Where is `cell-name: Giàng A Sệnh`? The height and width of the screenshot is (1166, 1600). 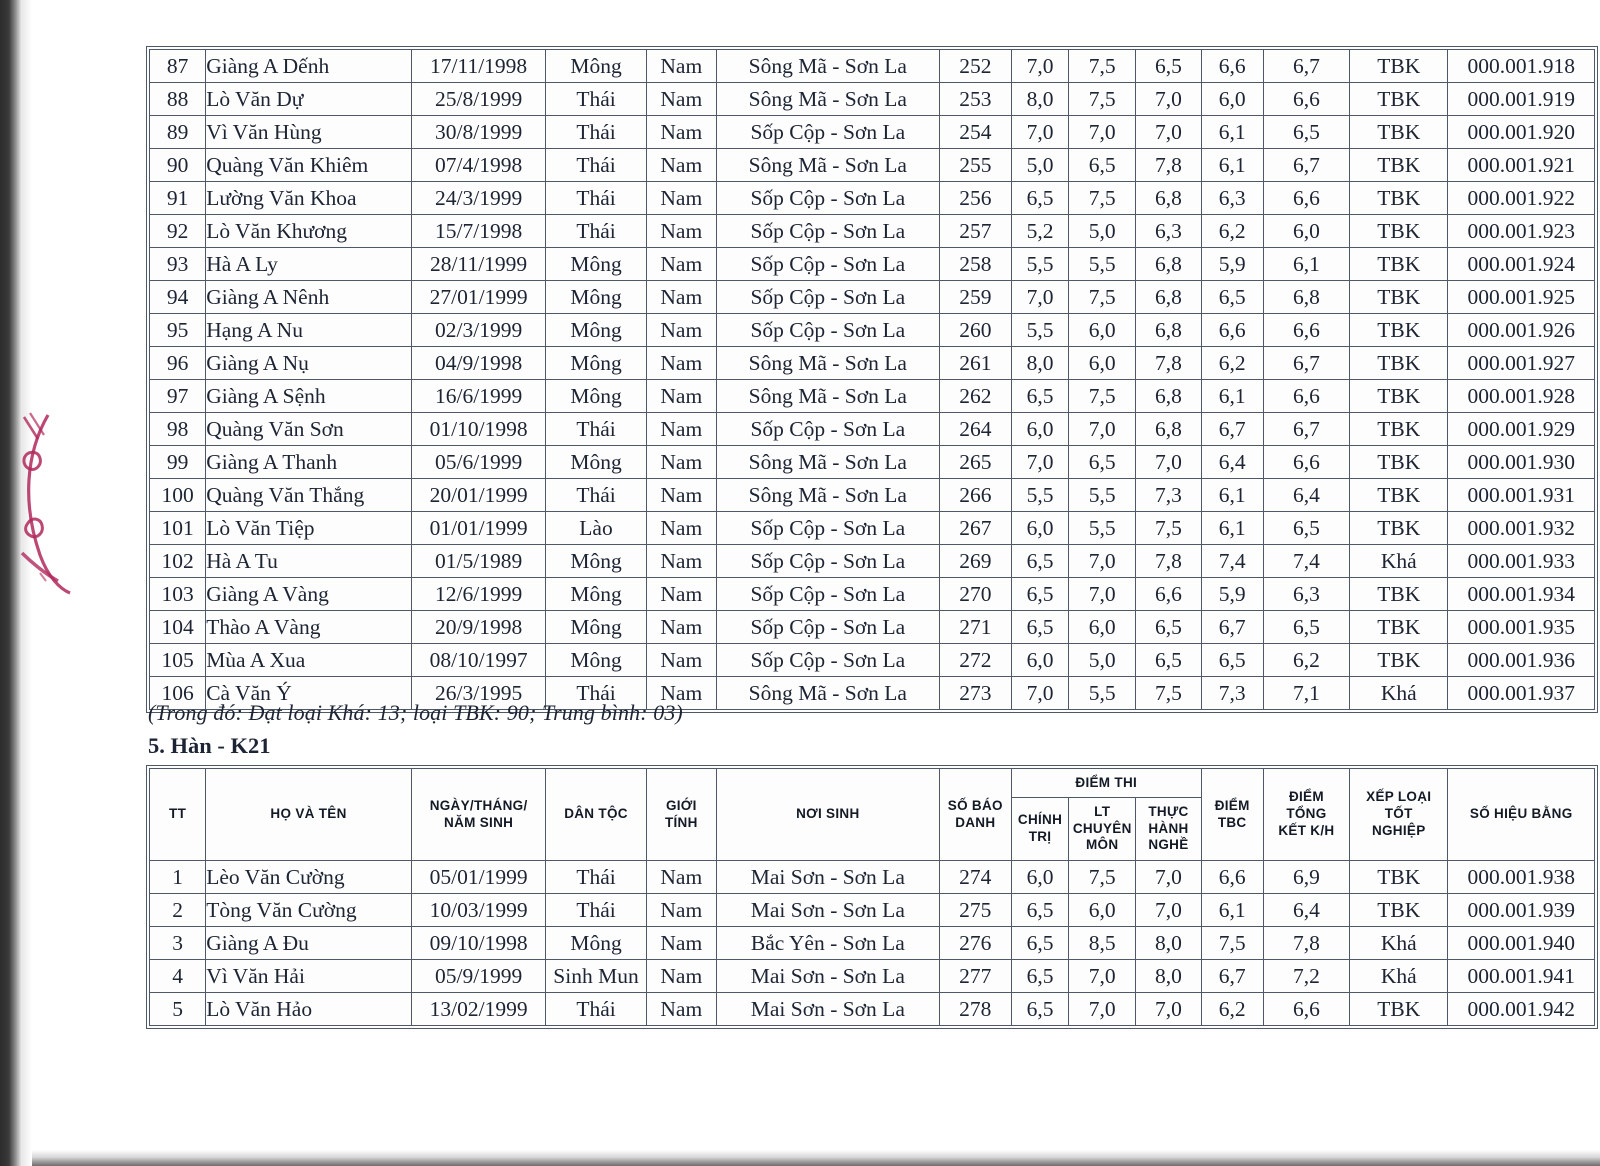 cell-name: Giàng A Sệnh is located at coordinates (308, 396).